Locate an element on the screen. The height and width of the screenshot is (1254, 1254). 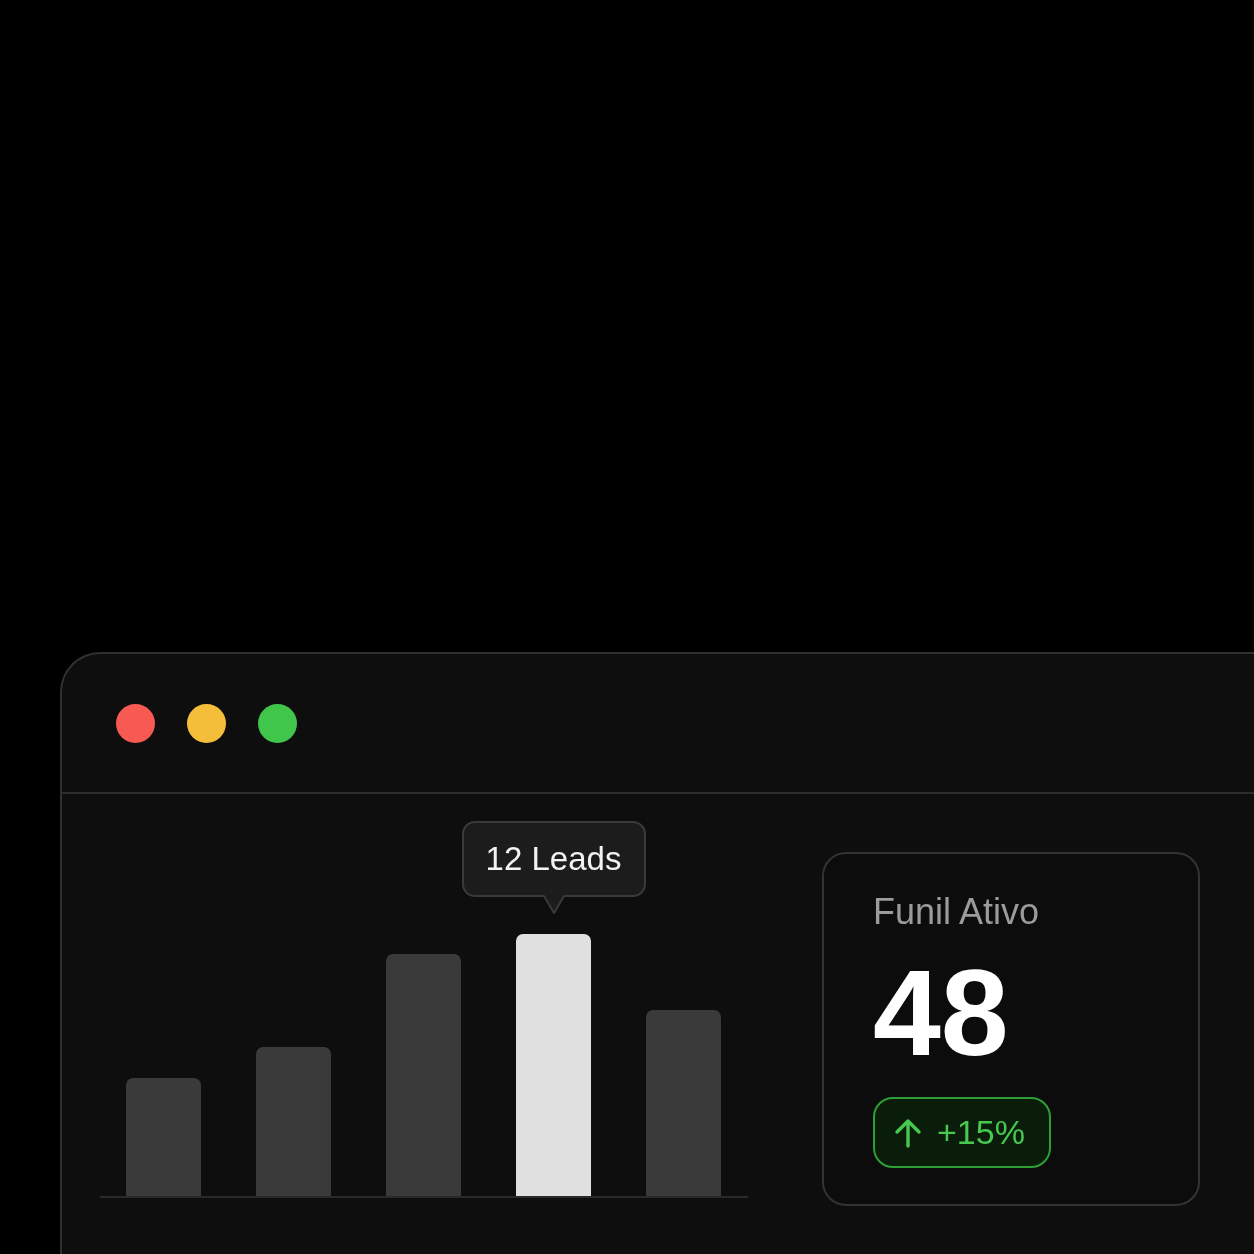
tooltip: 12 Leads is located at coordinates (553, 868).